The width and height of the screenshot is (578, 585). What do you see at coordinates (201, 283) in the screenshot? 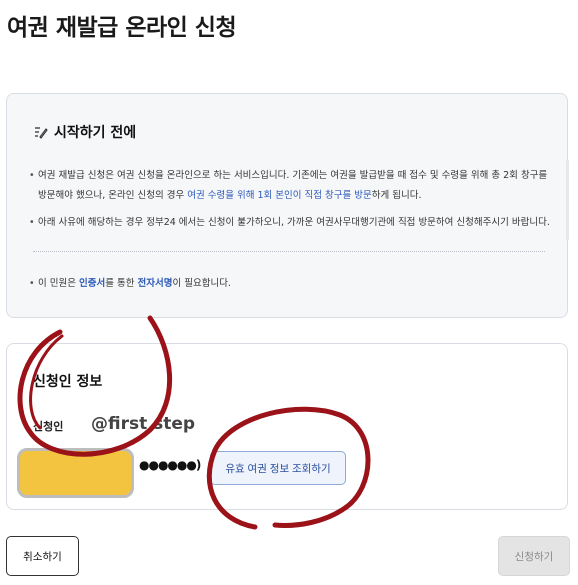
I see `notice-text: 이 필요합니다.` at bounding box center [201, 283].